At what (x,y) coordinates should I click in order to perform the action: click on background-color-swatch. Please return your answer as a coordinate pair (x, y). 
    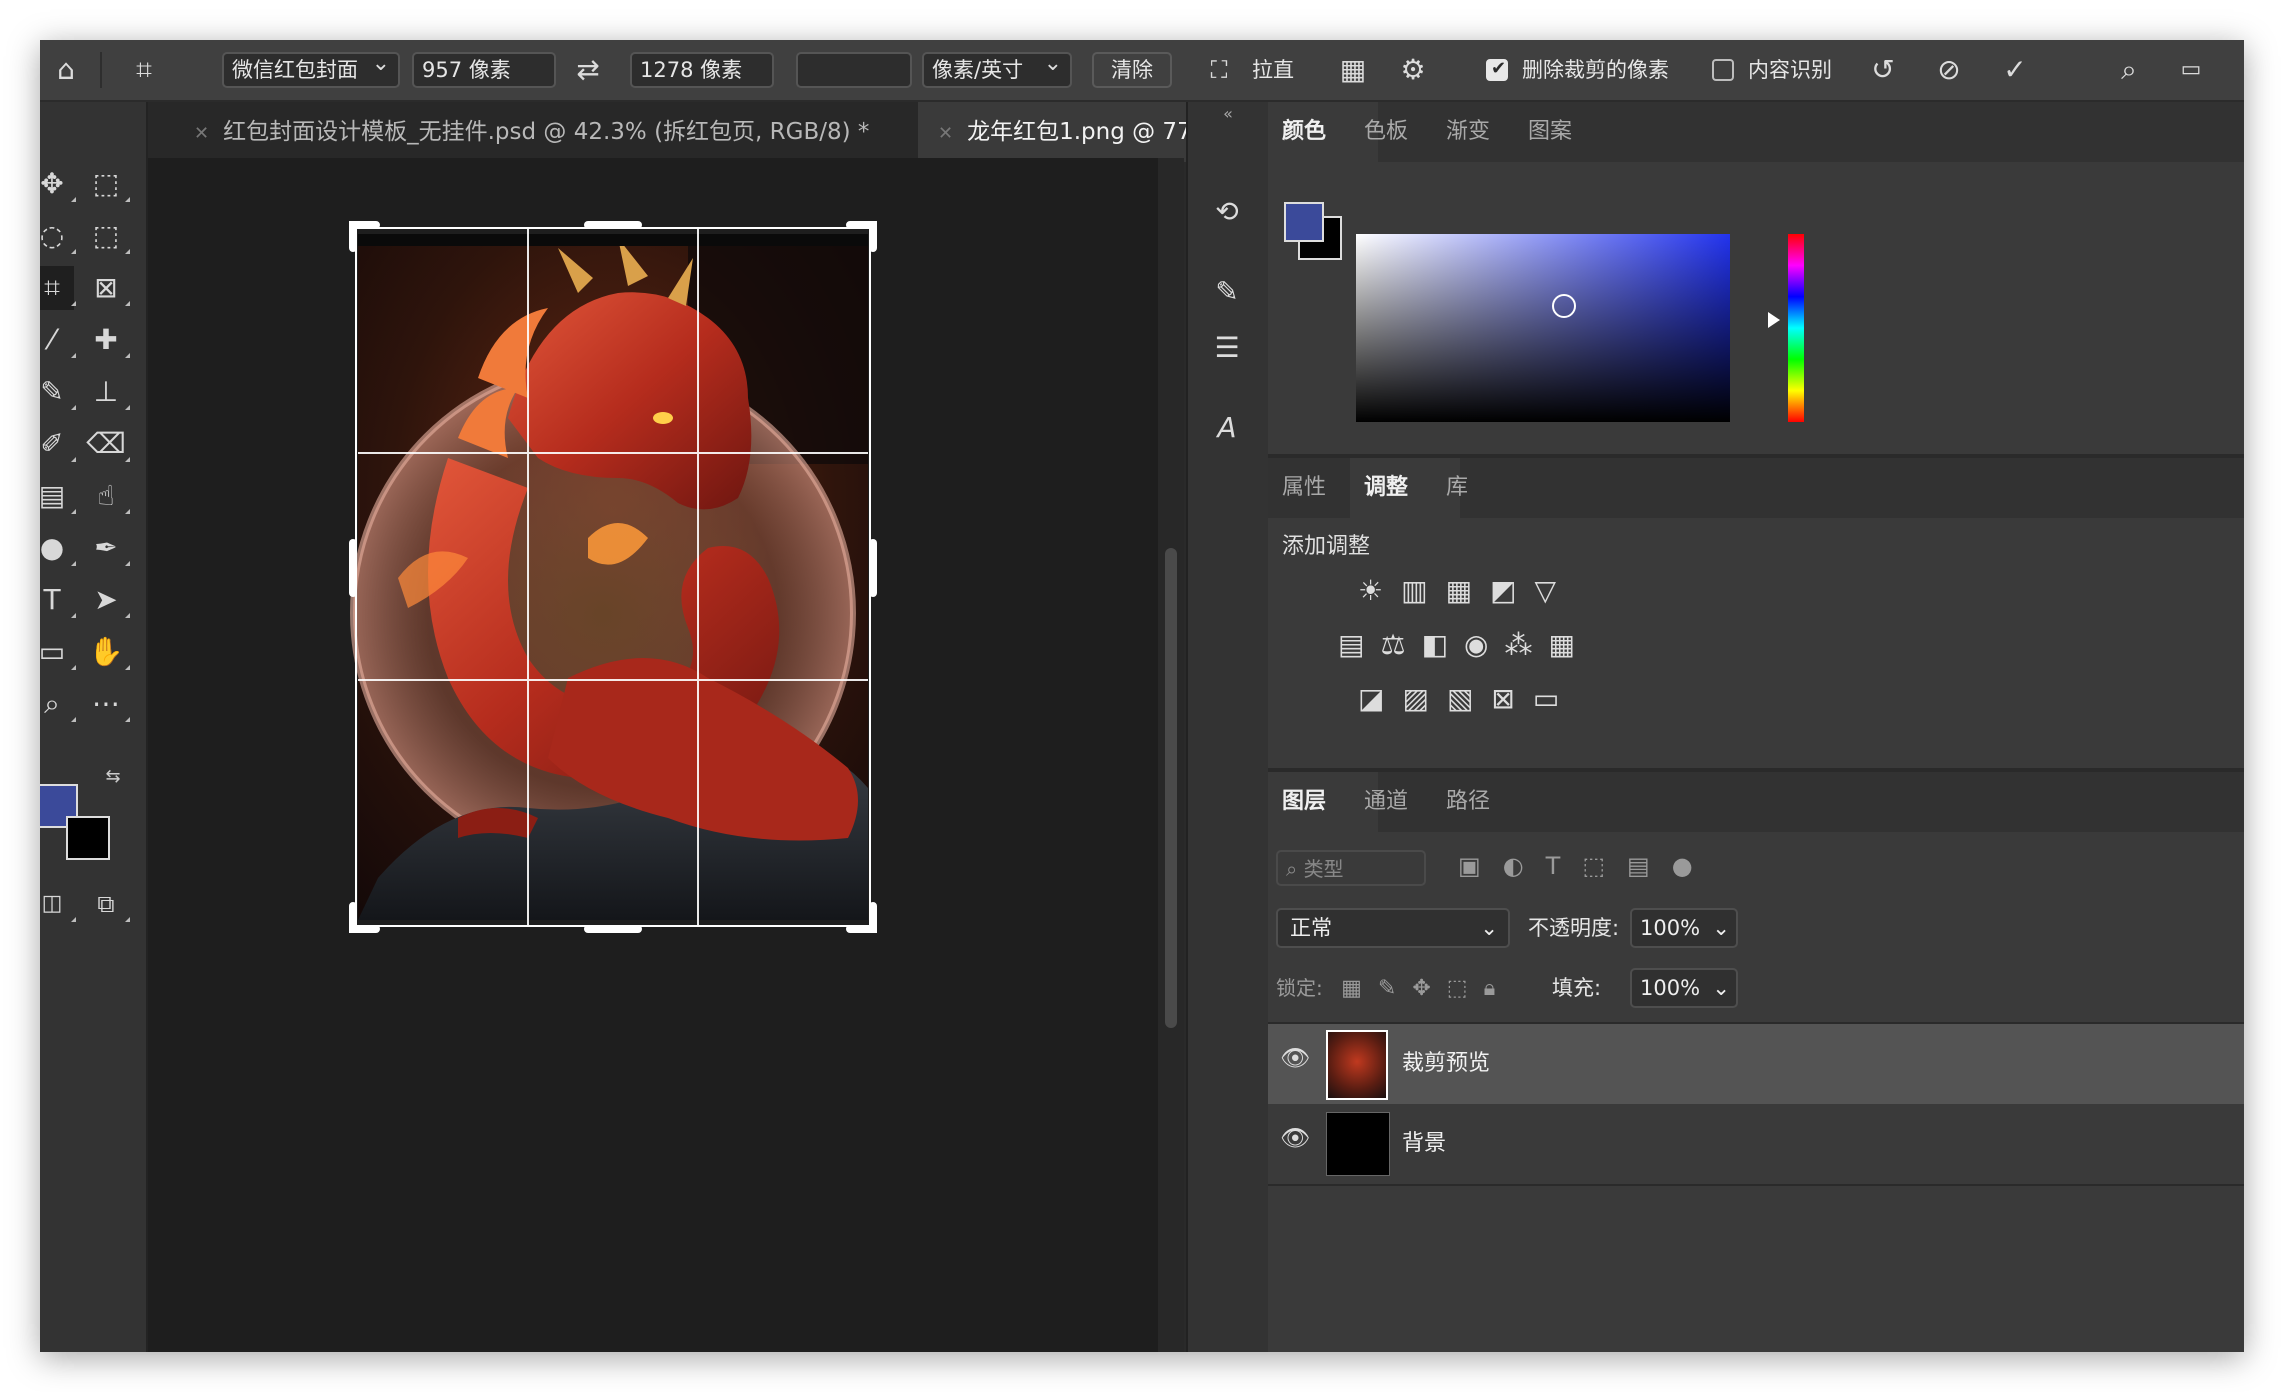
    Looking at the image, I should click on (88, 838).